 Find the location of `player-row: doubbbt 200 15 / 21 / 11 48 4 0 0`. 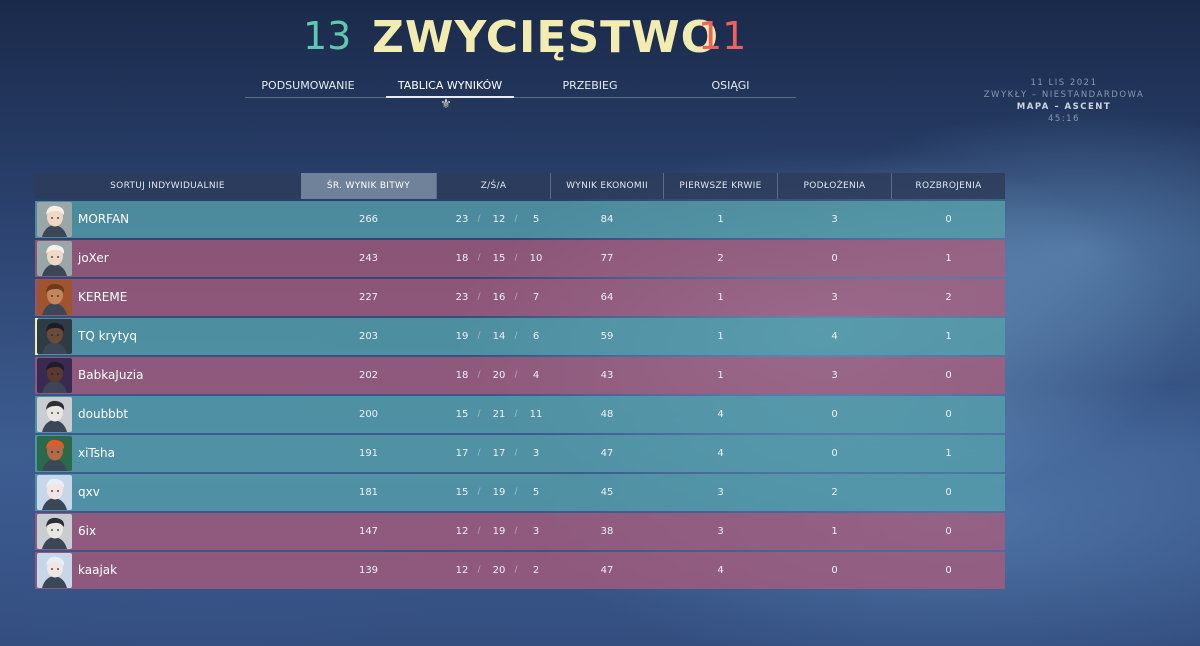

player-row: doubbbt 200 15 / 21 / 11 48 4 0 0 is located at coordinates (520, 414).